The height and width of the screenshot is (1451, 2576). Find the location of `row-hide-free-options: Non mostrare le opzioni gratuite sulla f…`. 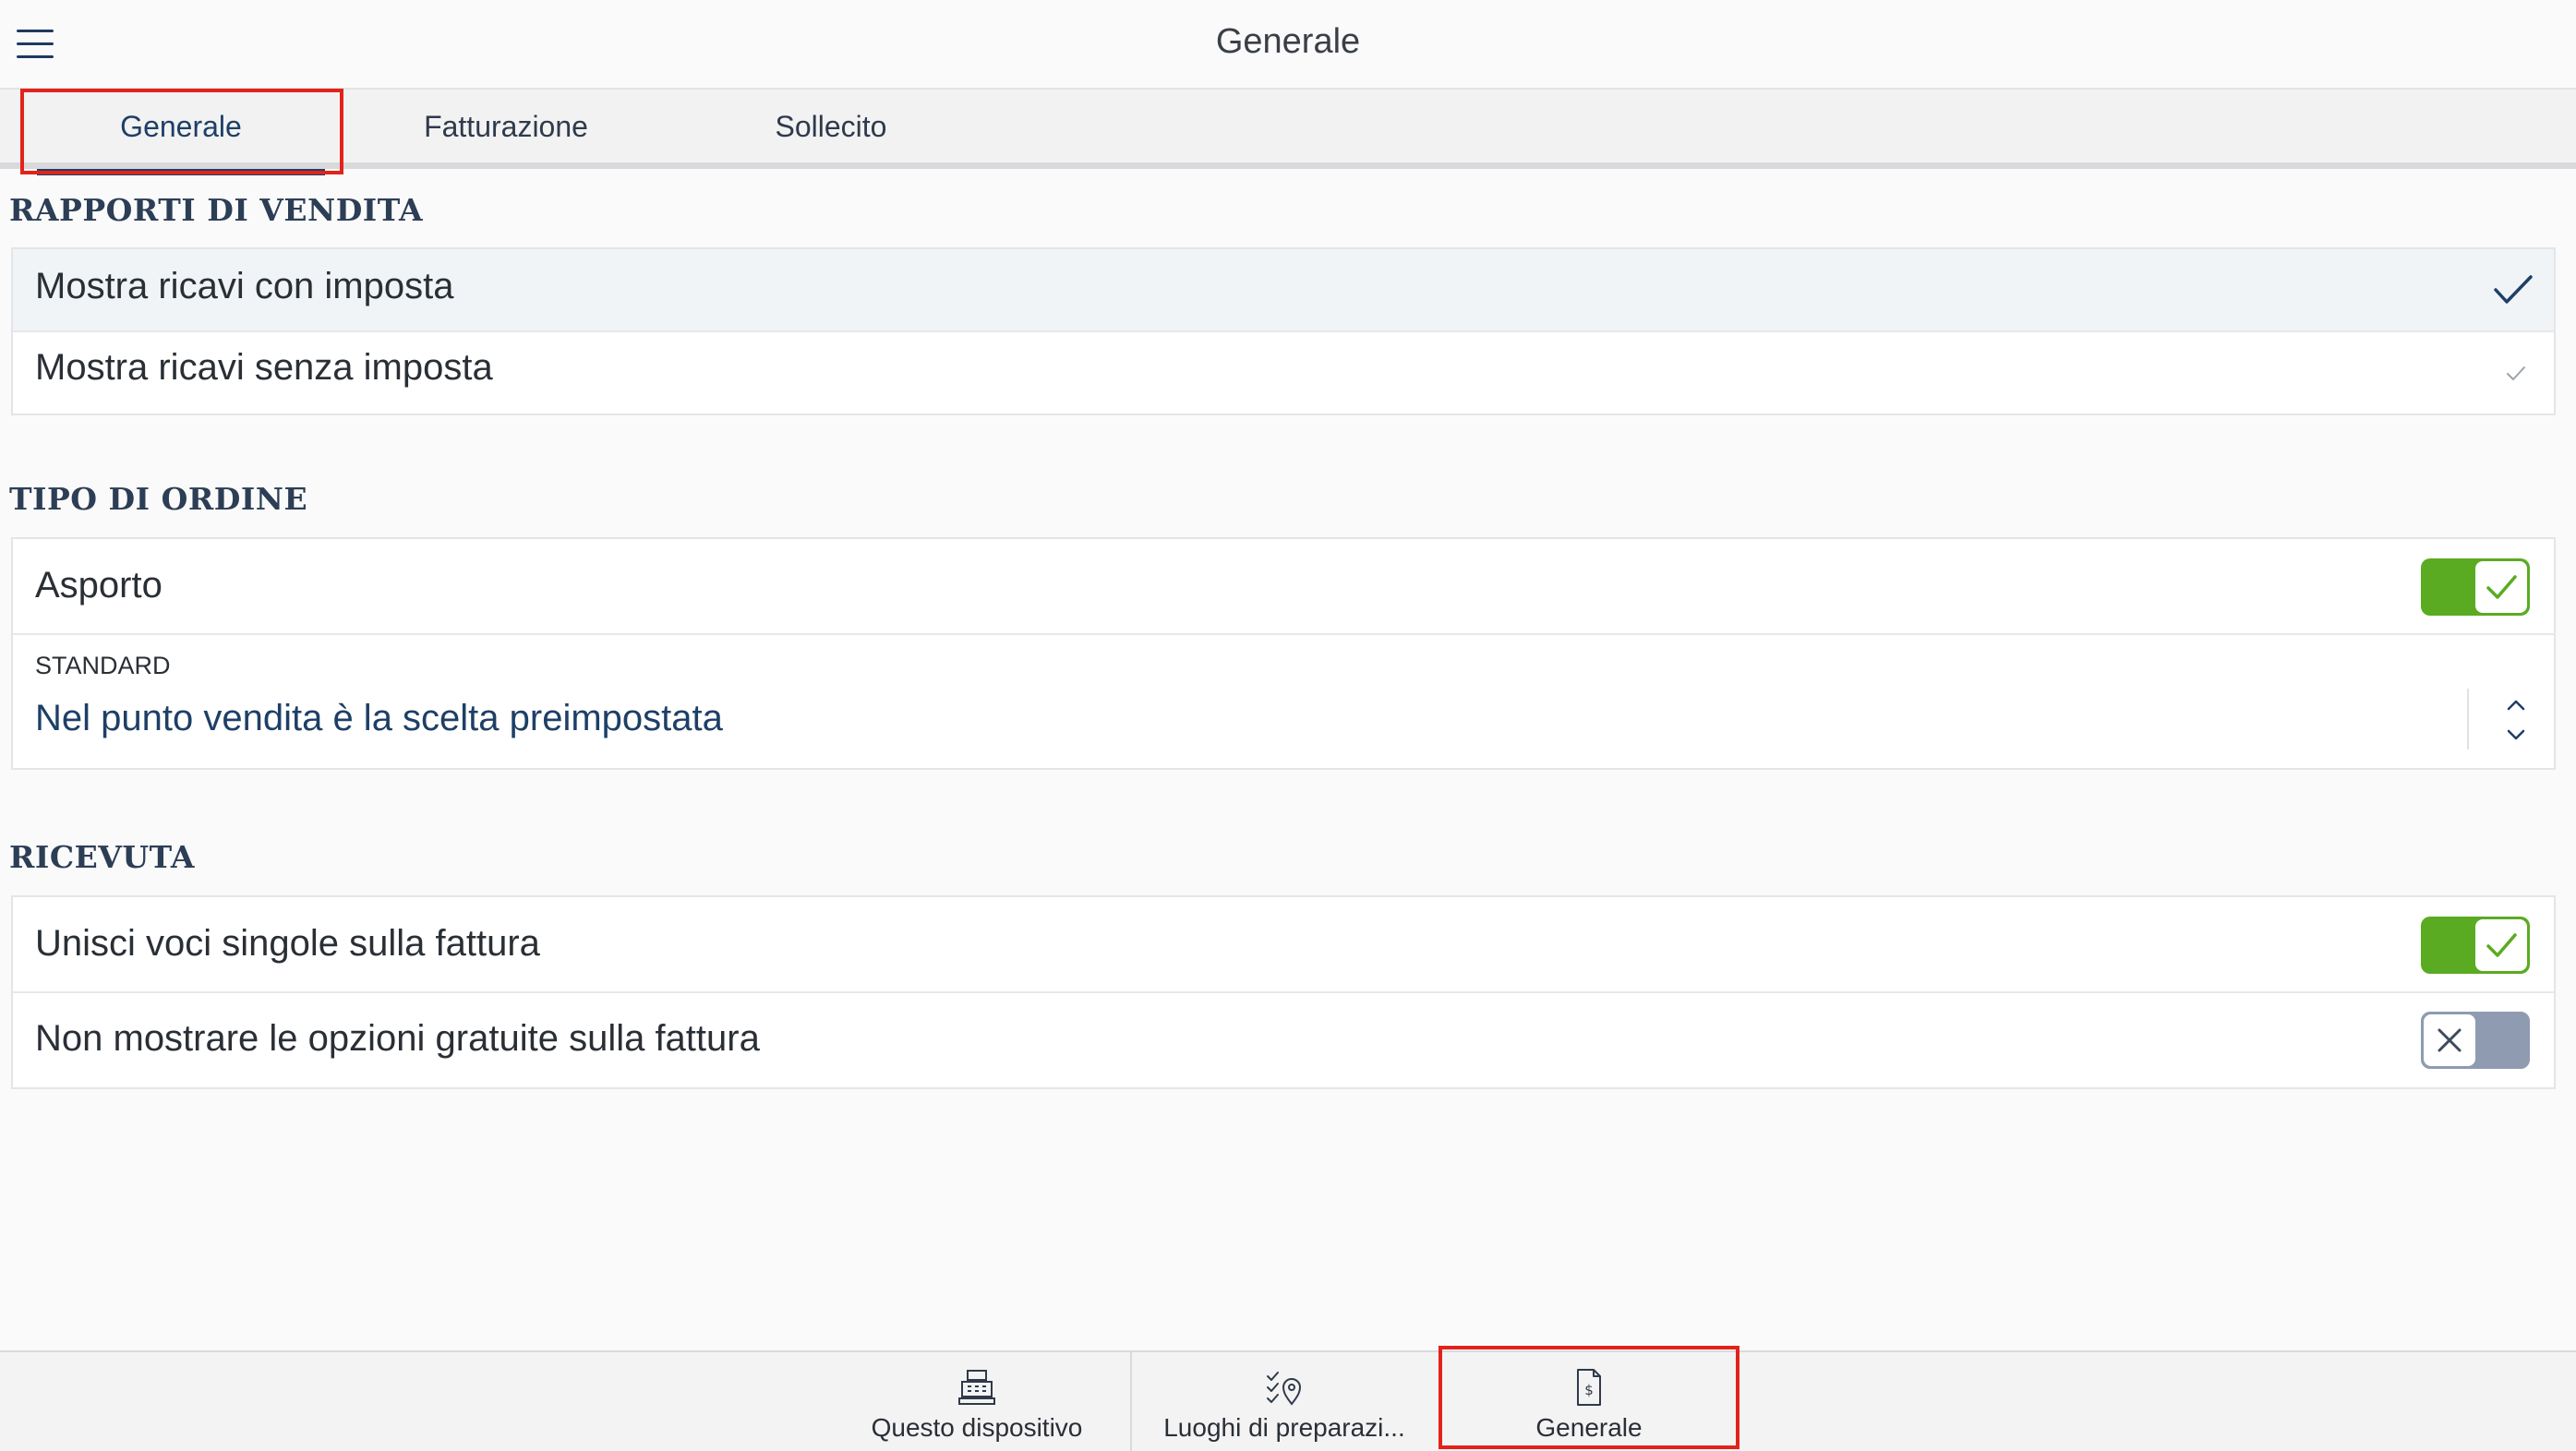

row-hide-free-options: Non mostrare le opzioni gratuite sulla f… is located at coordinates (1283, 1040).